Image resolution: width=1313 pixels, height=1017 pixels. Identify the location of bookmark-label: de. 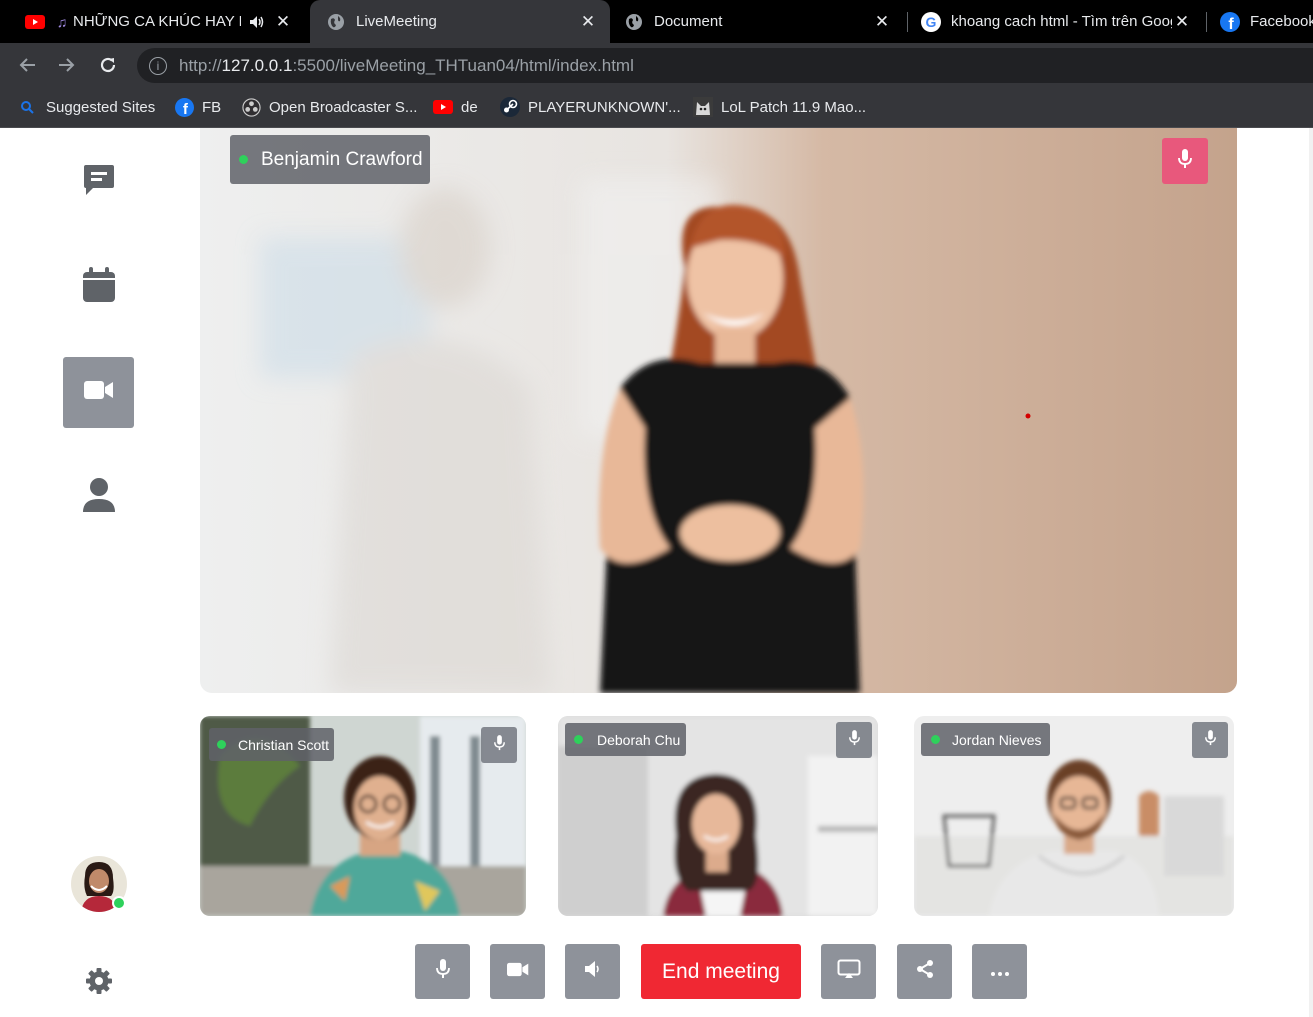
(469, 107).